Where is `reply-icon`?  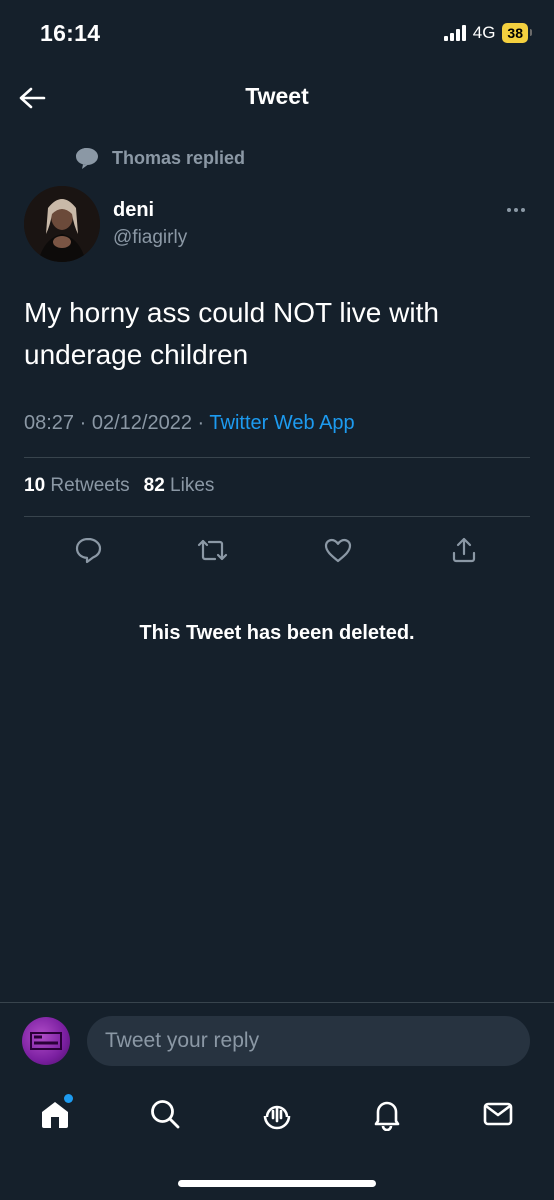 reply-icon is located at coordinates (88, 550).